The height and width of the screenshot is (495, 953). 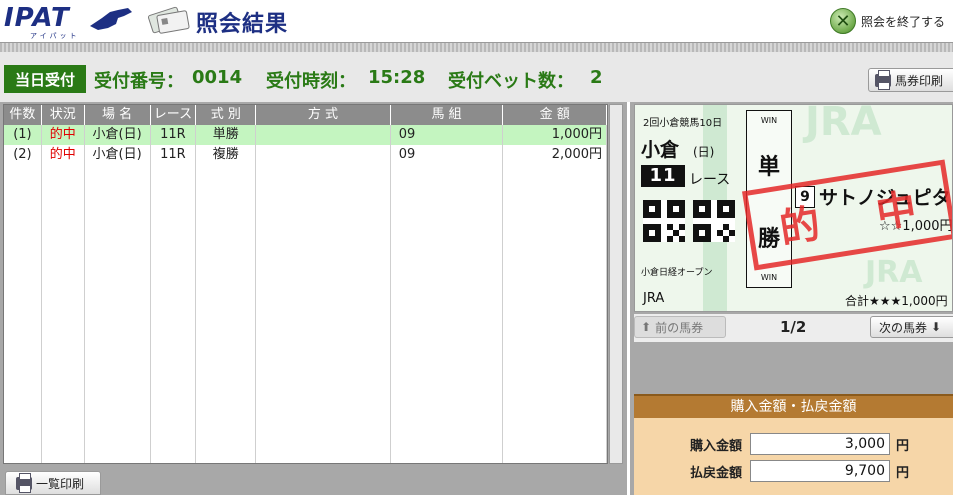 I want to click on ticket-page-indicator: 1/2, so click(x=793, y=327).